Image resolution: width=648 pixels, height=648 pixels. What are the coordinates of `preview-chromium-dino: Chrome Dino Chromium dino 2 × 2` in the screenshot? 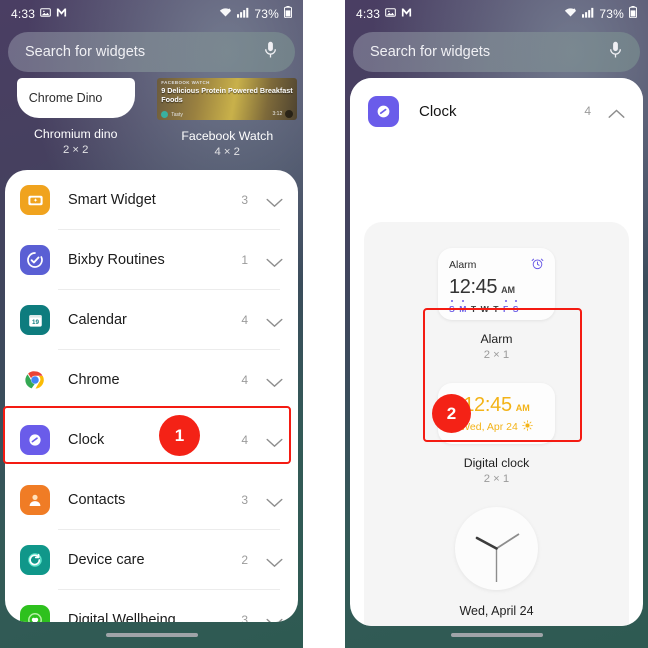 It's located at (76, 123).